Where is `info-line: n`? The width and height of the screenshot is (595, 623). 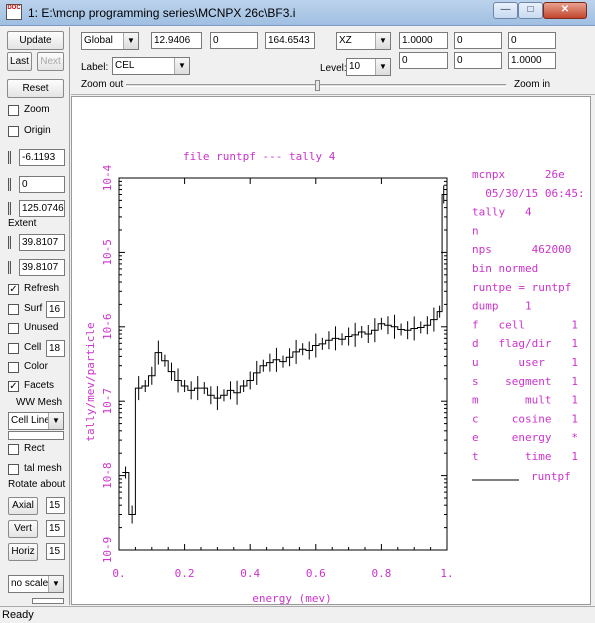 info-line: n is located at coordinates (475, 230).